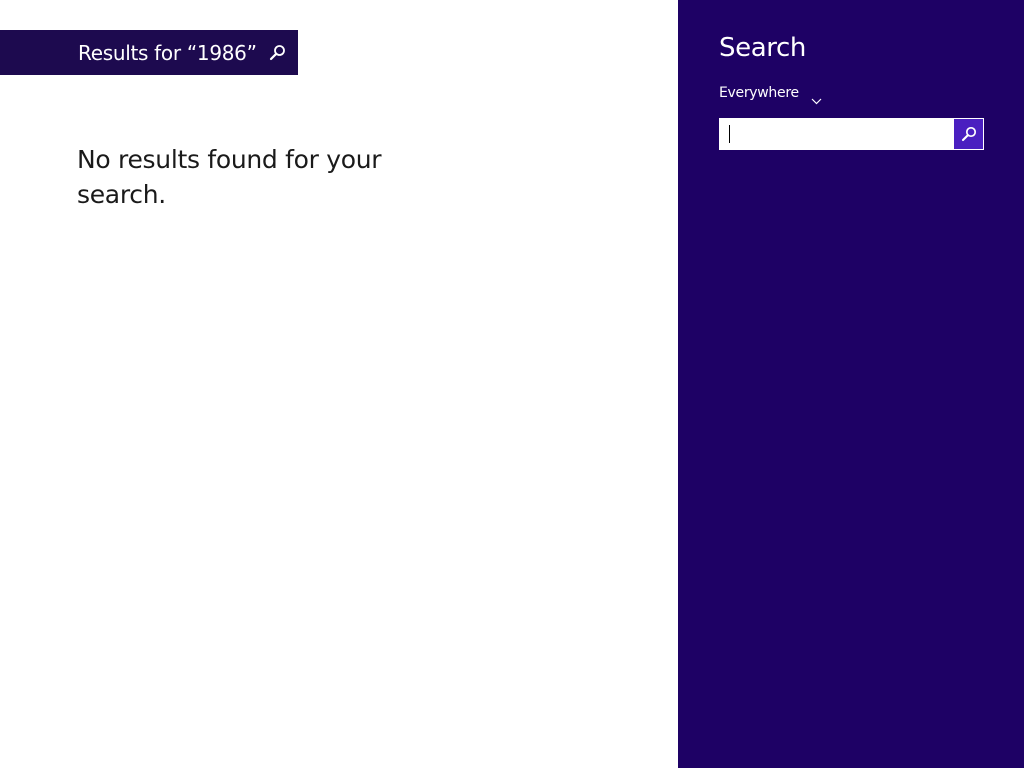 The width and height of the screenshot is (1024, 768). I want to click on search-scope-label: Everywhere, so click(759, 93).